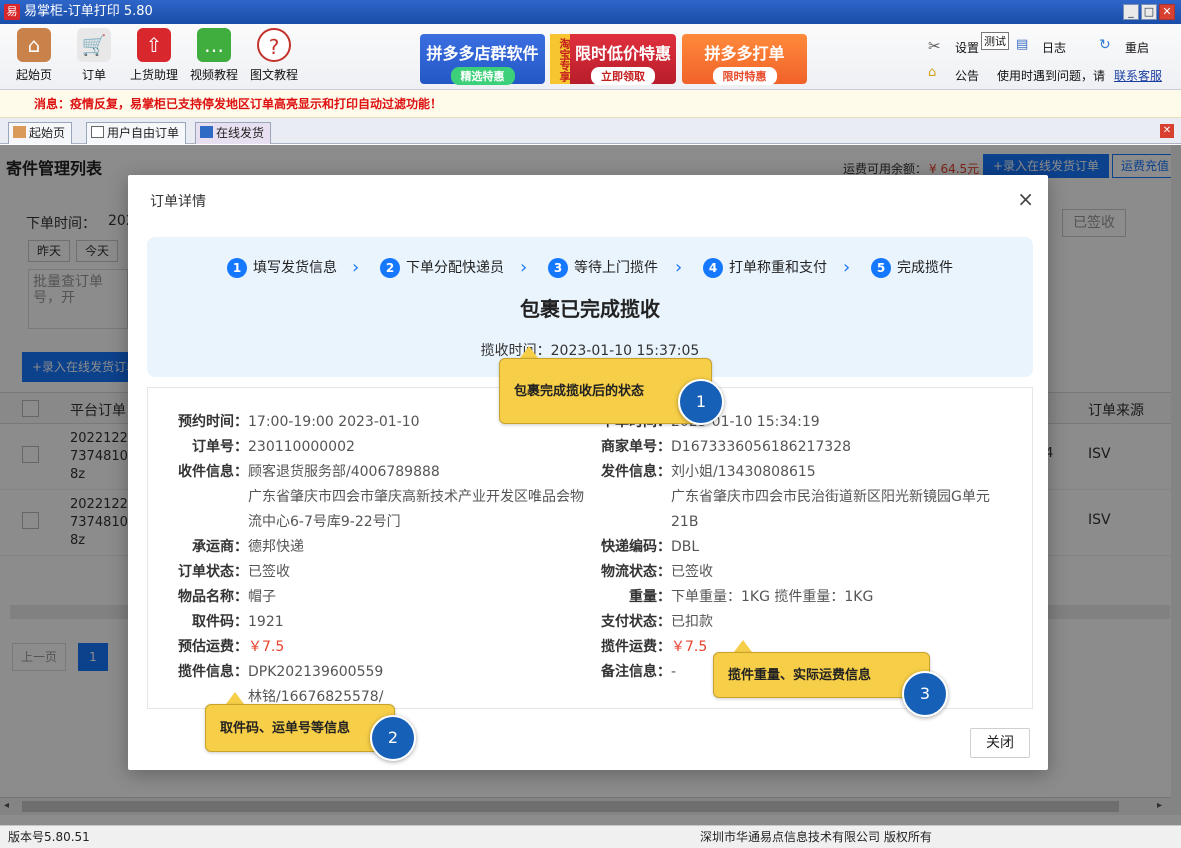  I want to click on contact-support-text: 联系客服, so click(1138, 76).